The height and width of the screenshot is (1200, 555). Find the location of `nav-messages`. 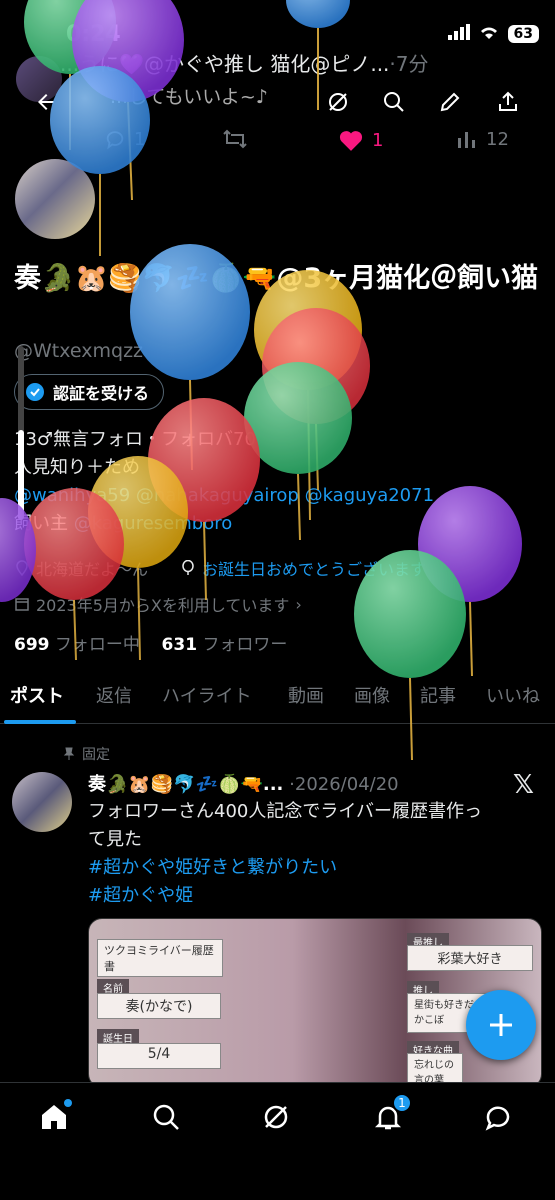

nav-messages is located at coordinates (498, 1117).